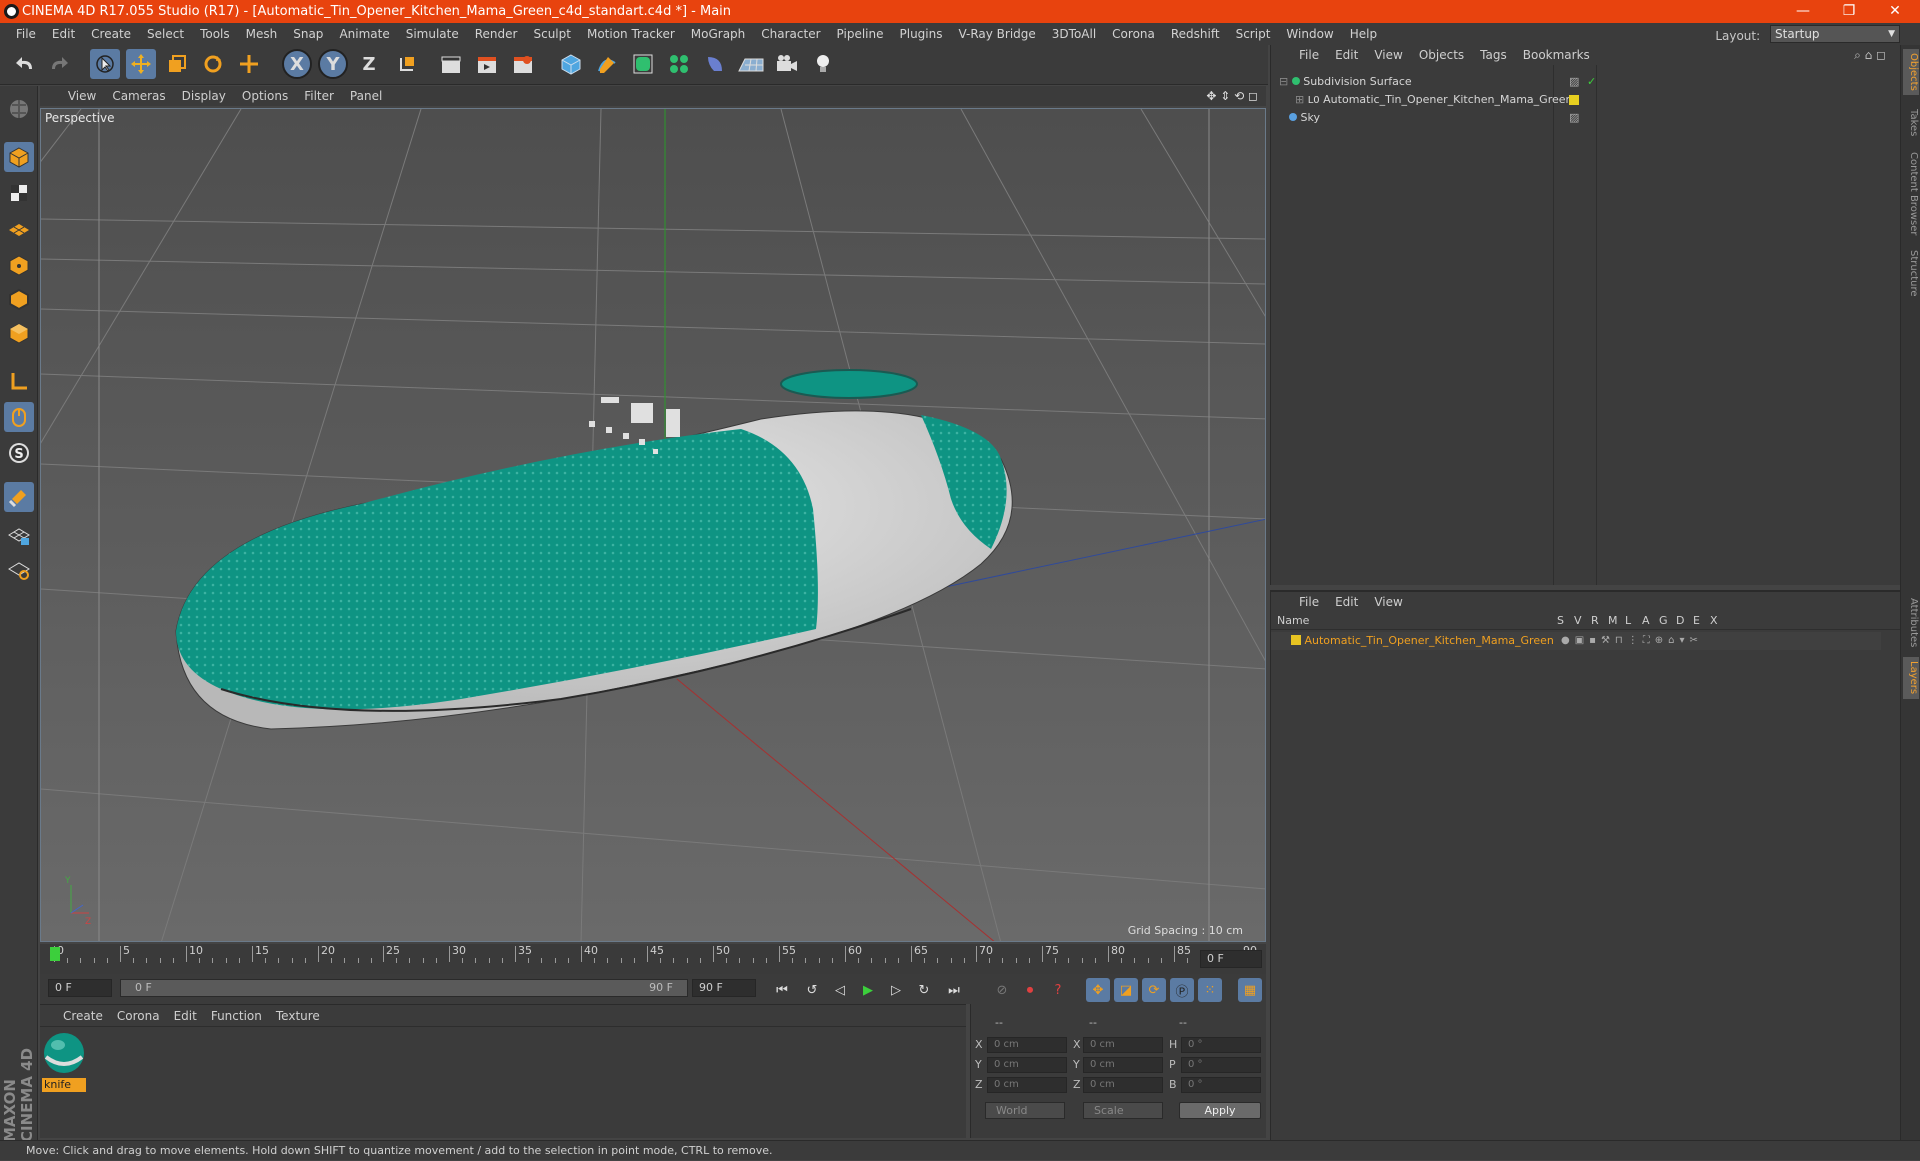 The height and width of the screenshot is (1161, 1920). What do you see at coordinates (19, 227) in the screenshot?
I see `workplane-mode-button` at bounding box center [19, 227].